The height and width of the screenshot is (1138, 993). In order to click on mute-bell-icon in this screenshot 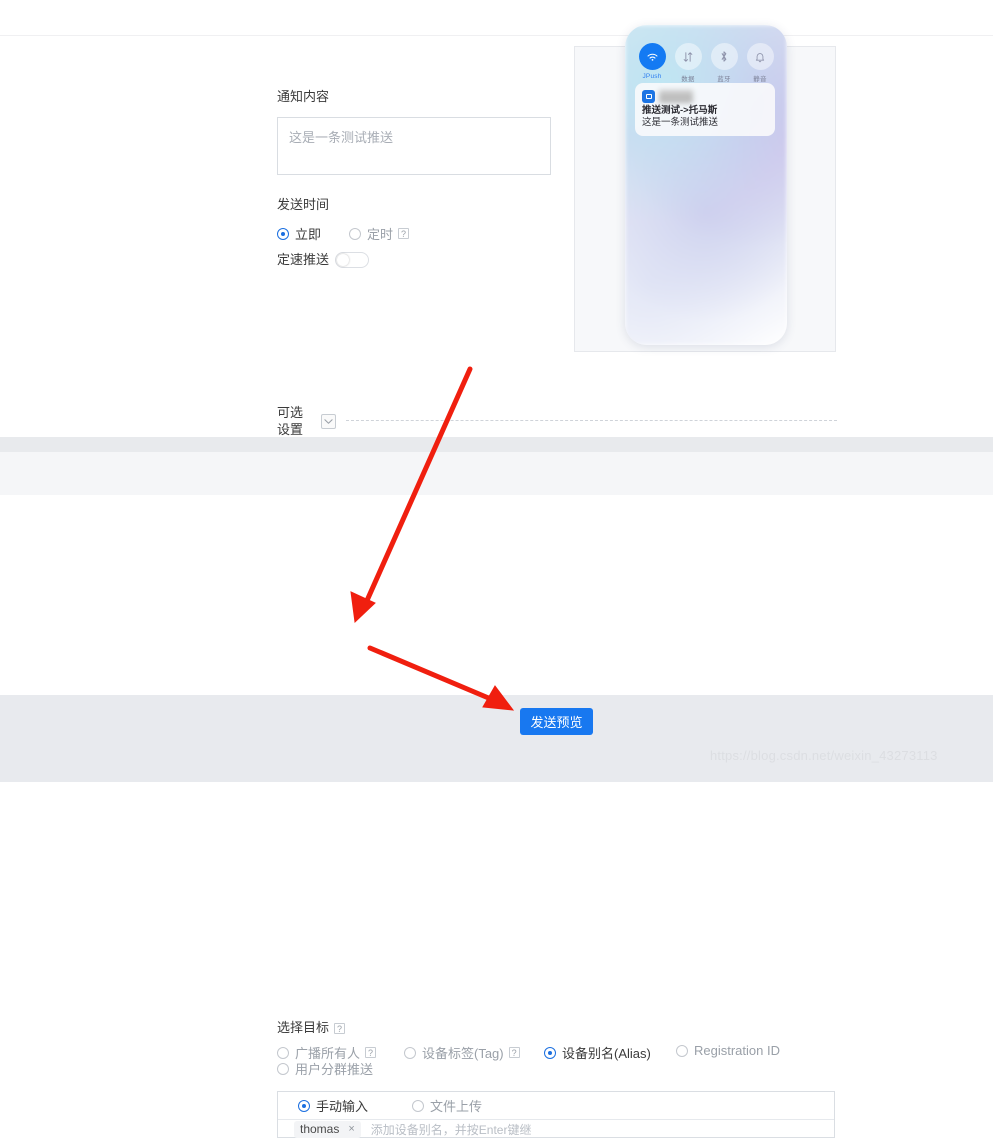, I will do `click(760, 56)`.